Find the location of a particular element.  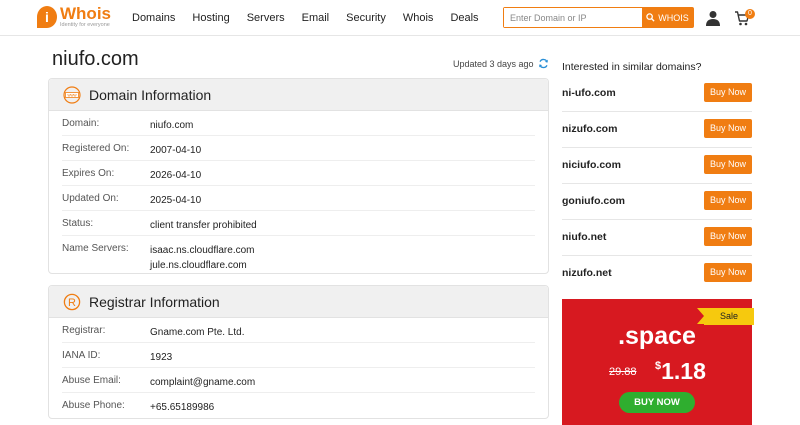

suggestion-domain: nizufo.net is located at coordinates (587, 273).